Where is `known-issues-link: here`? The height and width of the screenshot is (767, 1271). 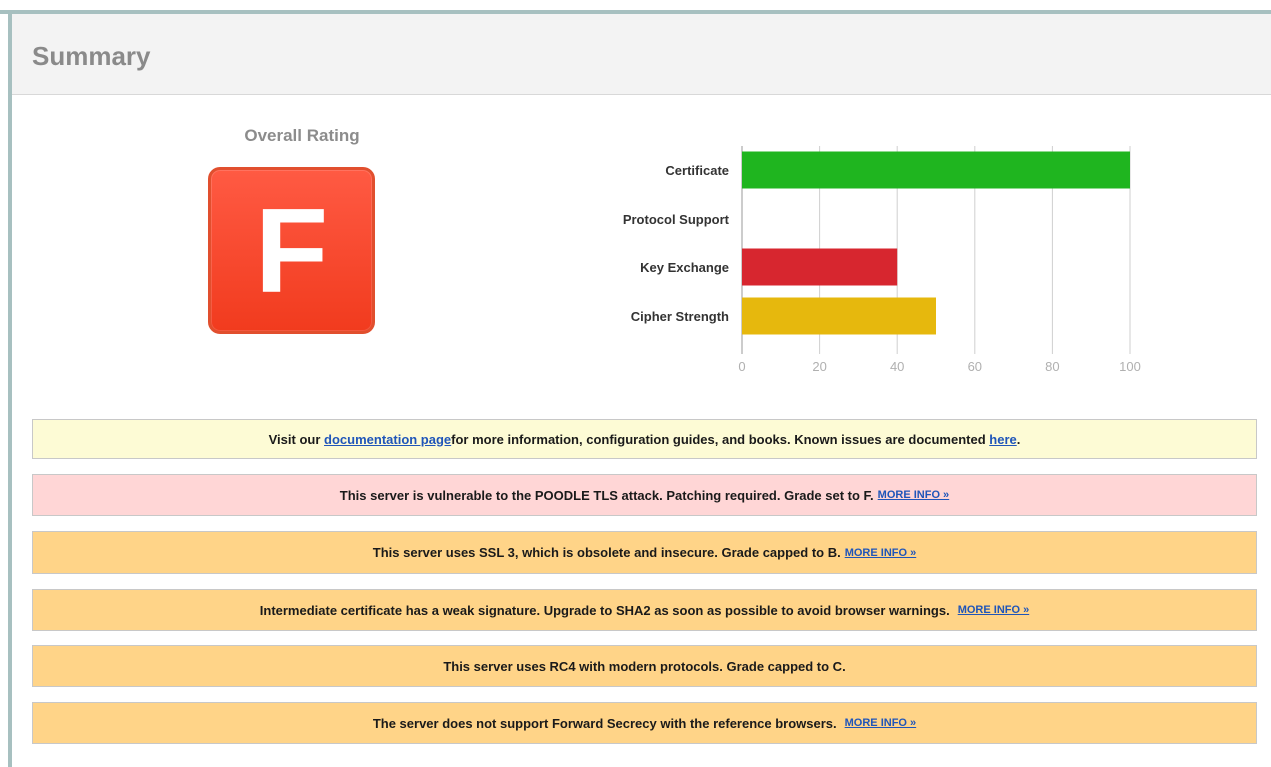 known-issues-link: here is located at coordinates (1002, 439).